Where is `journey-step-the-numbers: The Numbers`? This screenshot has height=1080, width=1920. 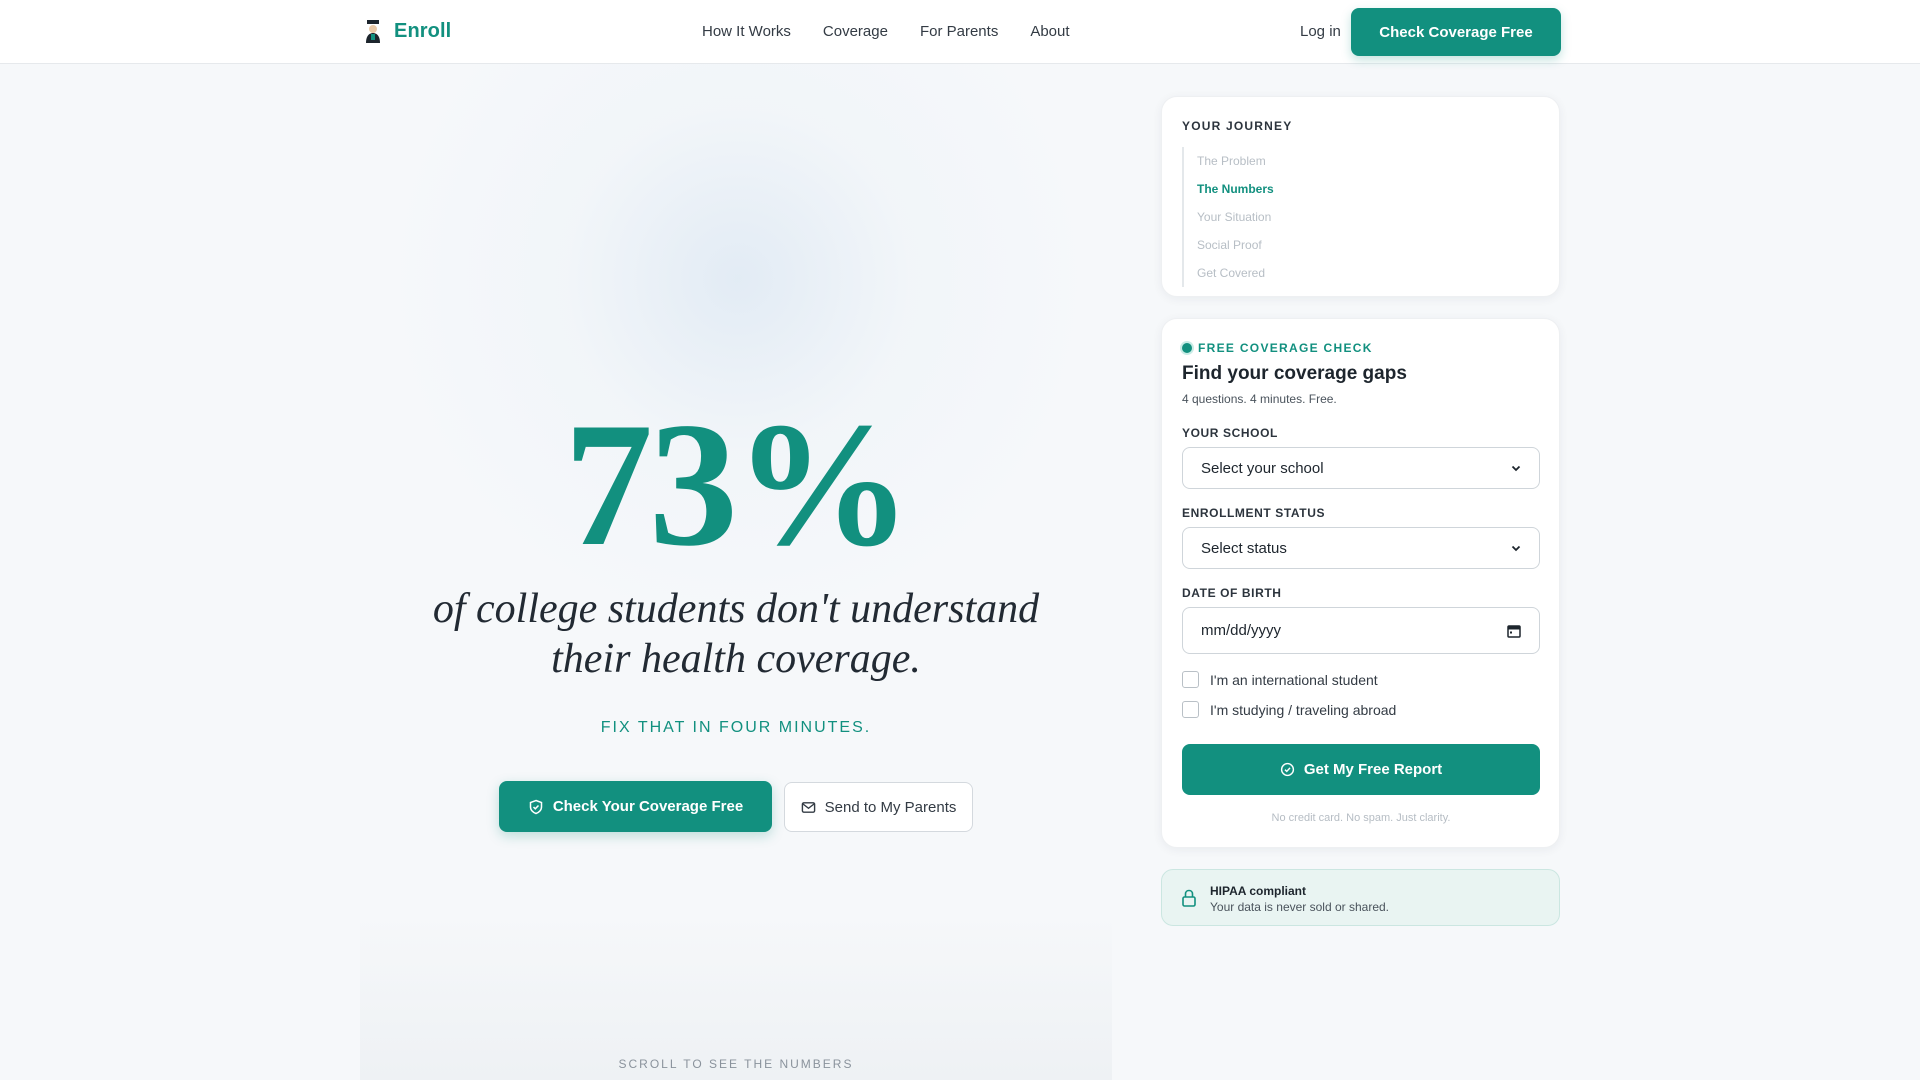
journey-step-the-numbers: The Numbers is located at coordinates (1235, 189).